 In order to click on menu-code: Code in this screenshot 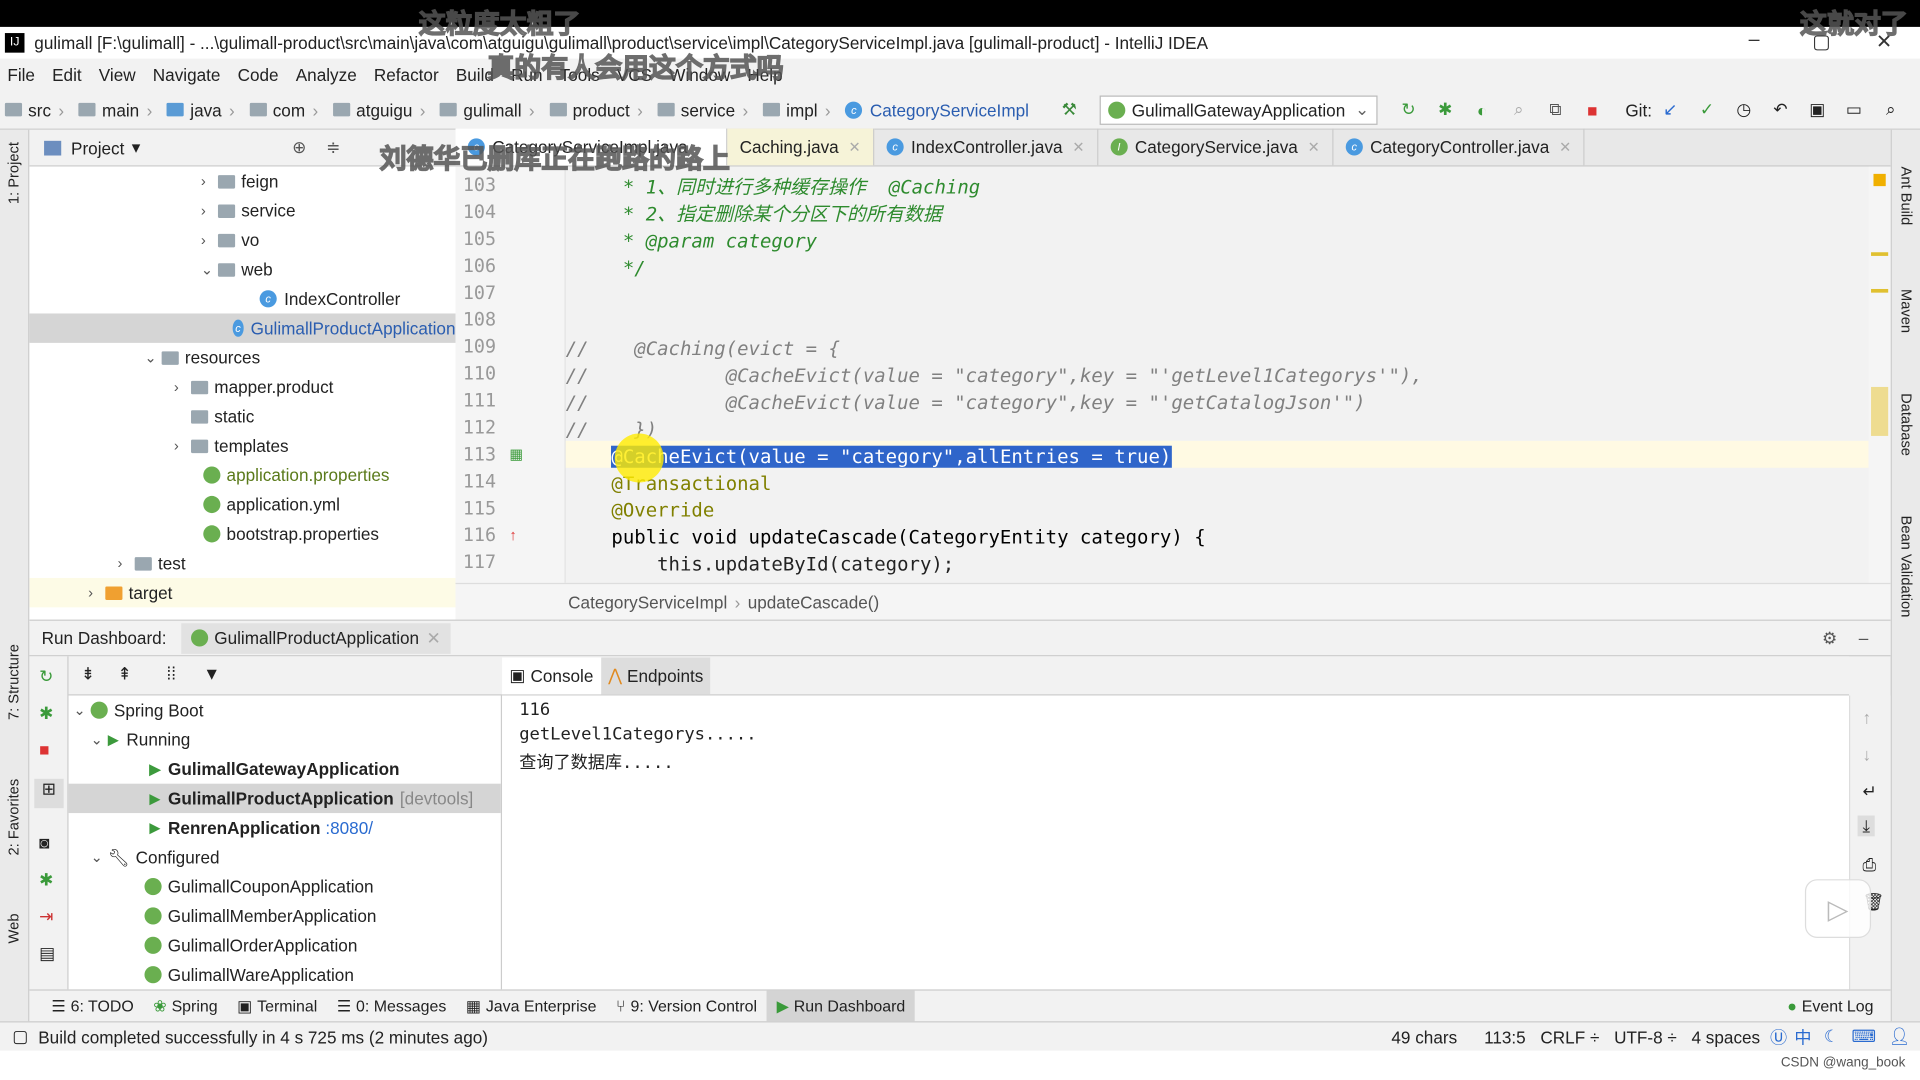, I will do `click(258, 75)`.